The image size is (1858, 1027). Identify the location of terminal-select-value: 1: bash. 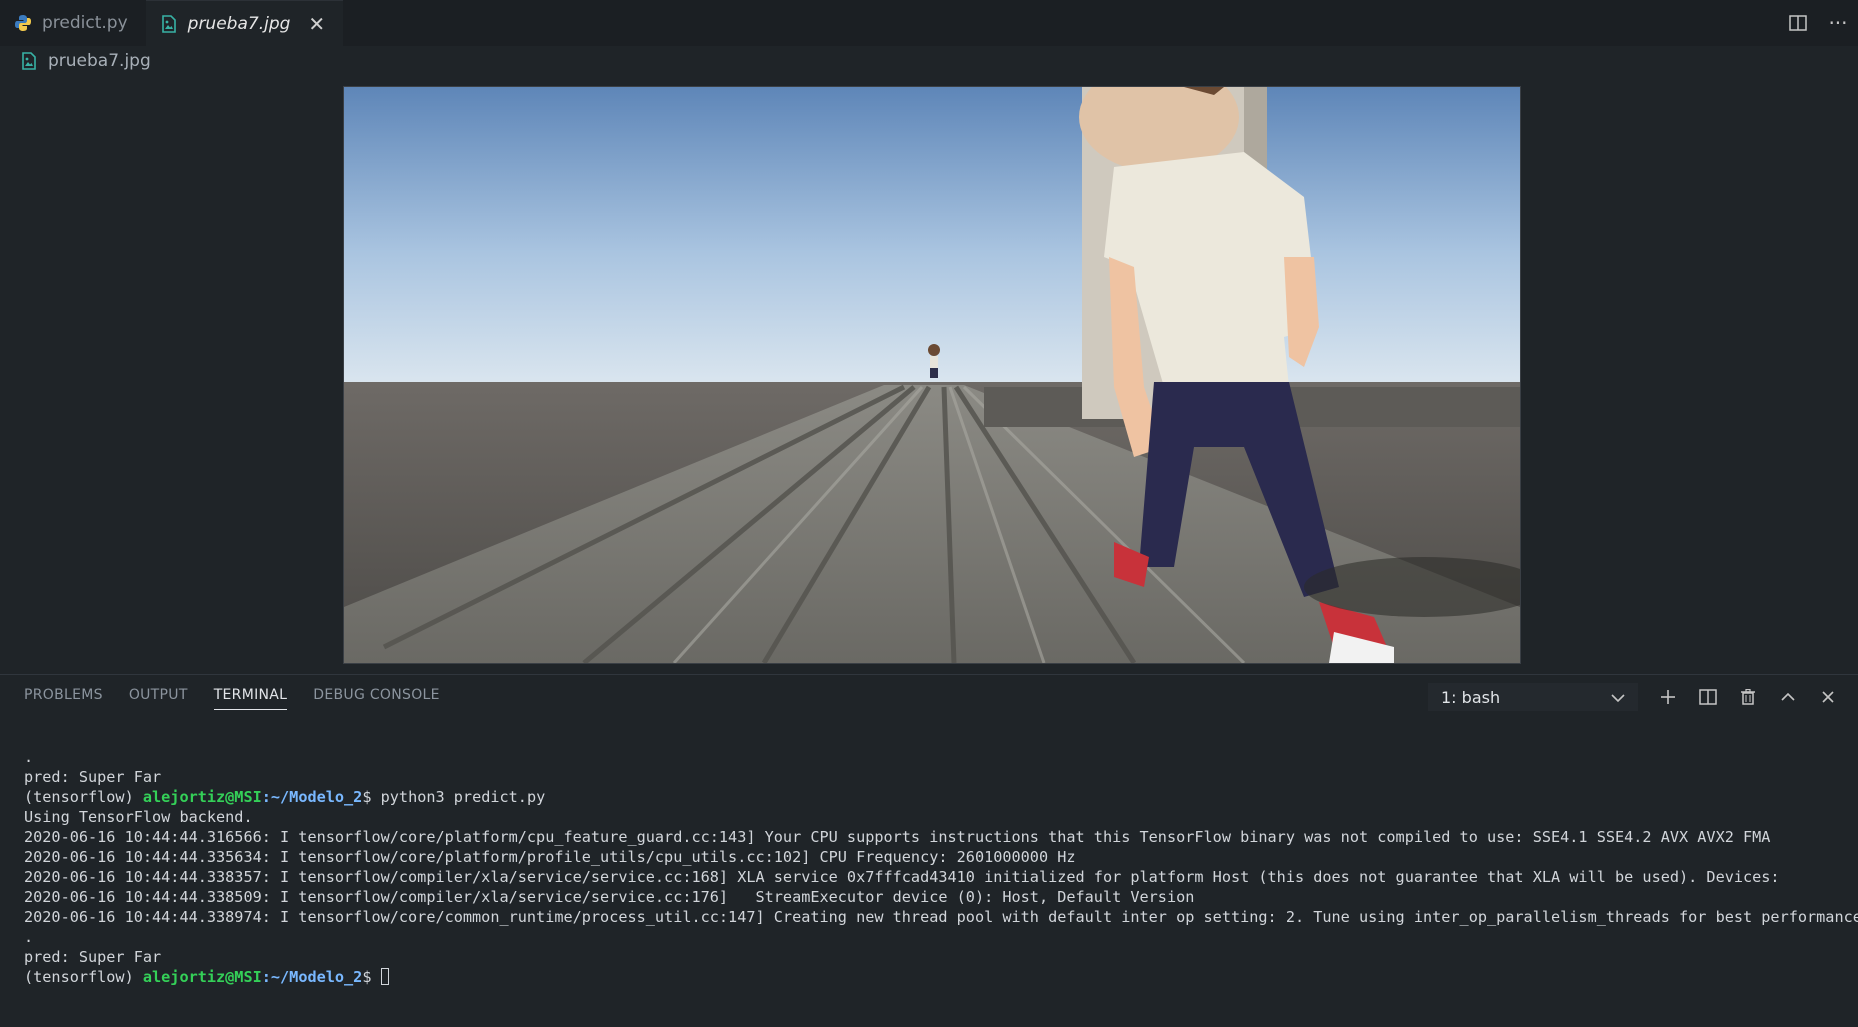
(1471, 697).